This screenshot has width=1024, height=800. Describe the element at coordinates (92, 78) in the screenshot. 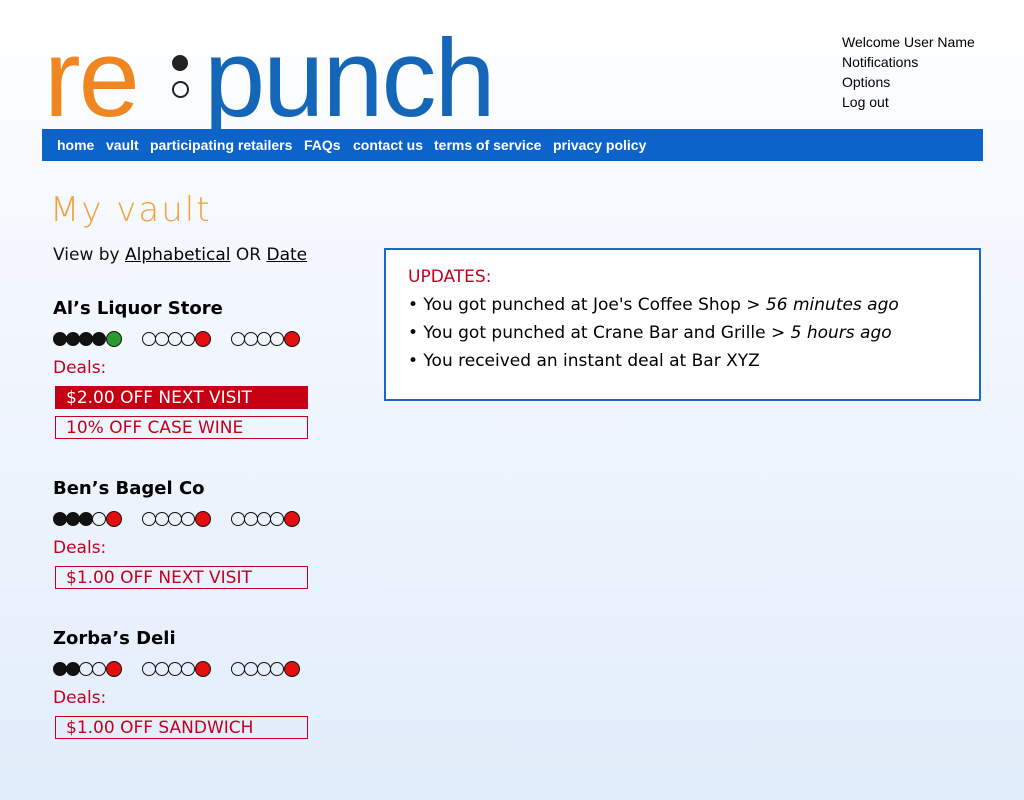

I see `logo-re: re` at that location.